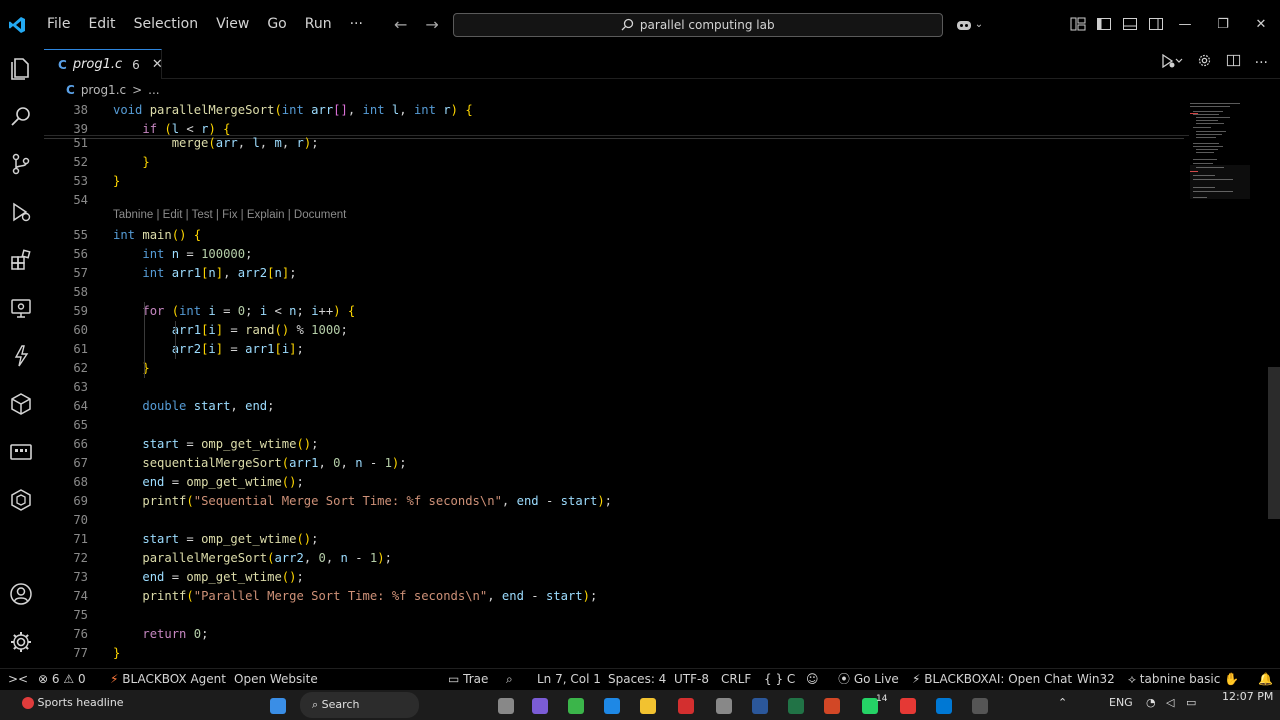  Describe the element at coordinates (637, 679) in the screenshot. I see `indentation: Spaces: 4` at that location.